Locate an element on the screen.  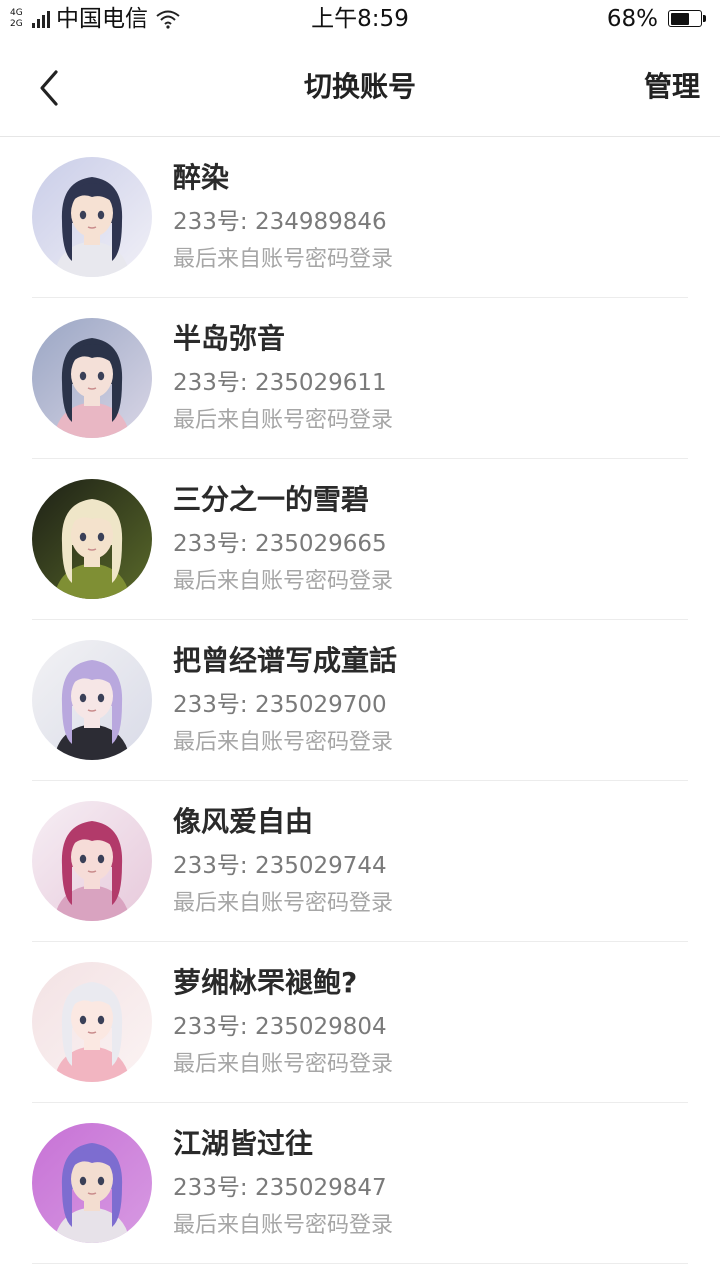
battery-icon is located at coordinates (687, 18).